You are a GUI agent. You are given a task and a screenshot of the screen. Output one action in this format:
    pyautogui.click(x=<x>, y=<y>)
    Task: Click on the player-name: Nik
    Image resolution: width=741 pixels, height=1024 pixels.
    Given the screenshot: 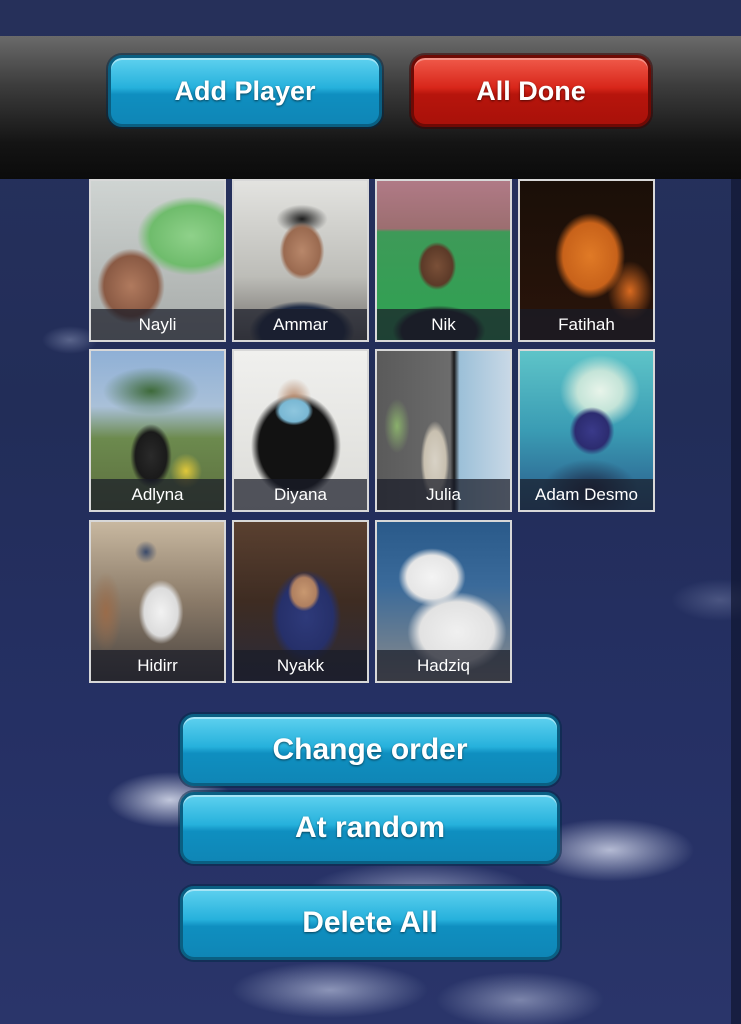 What is the action you would take?
    pyautogui.click(x=443, y=324)
    